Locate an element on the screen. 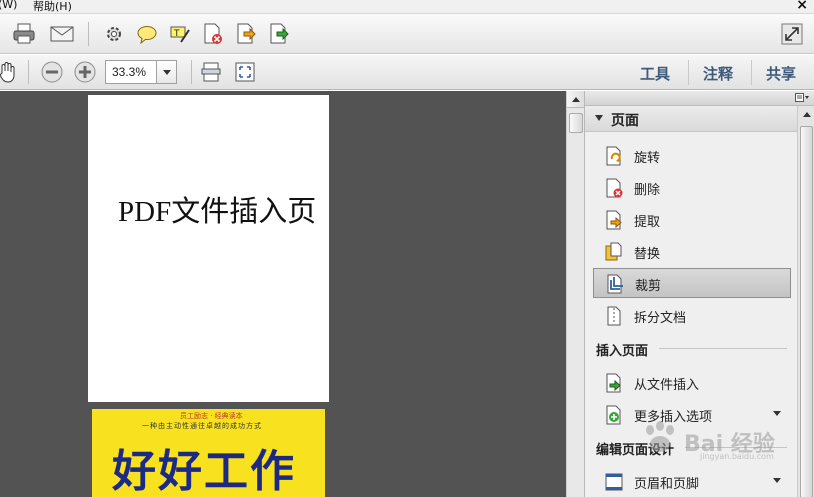 This screenshot has height=497, width=814. header-footer-icon is located at coordinates (614, 482).